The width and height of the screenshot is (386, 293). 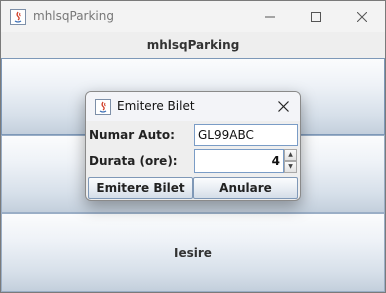 What do you see at coordinates (246, 135) in the screenshot?
I see `plate-input: GL99ABC` at bounding box center [246, 135].